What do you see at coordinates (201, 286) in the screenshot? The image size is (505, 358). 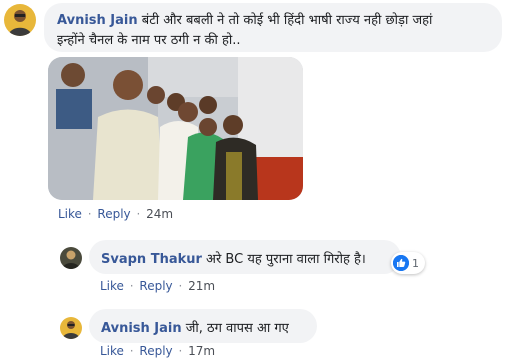 I see `comment-timestamp: 21m` at bounding box center [201, 286].